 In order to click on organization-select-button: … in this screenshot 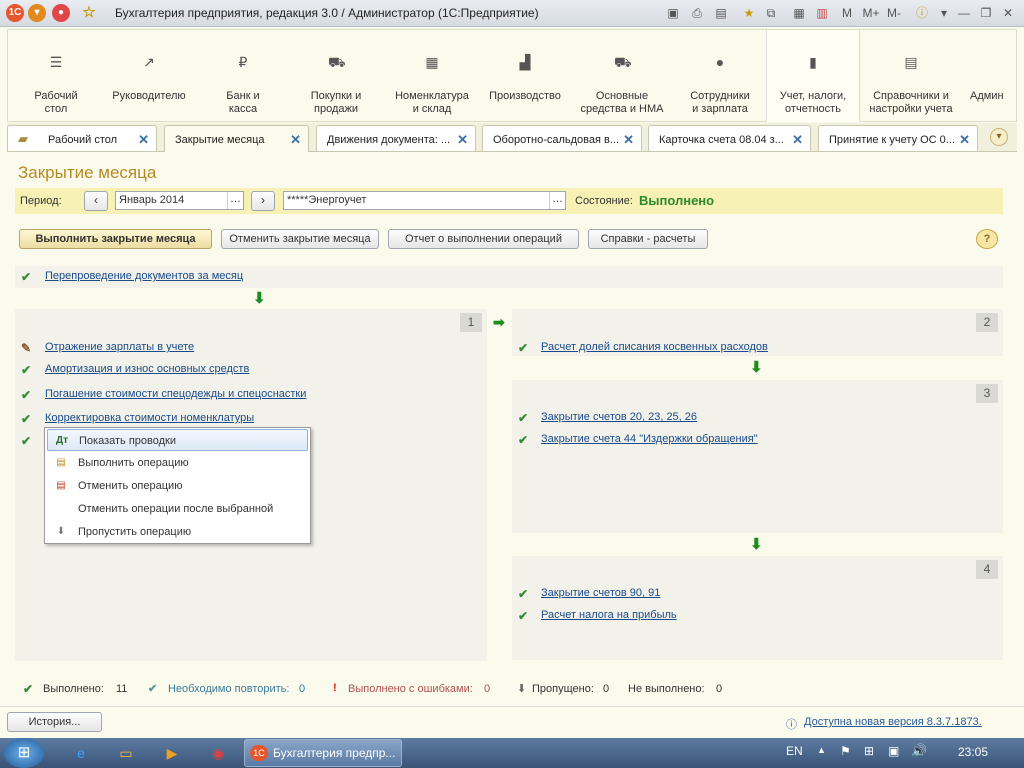, I will do `click(557, 200)`.